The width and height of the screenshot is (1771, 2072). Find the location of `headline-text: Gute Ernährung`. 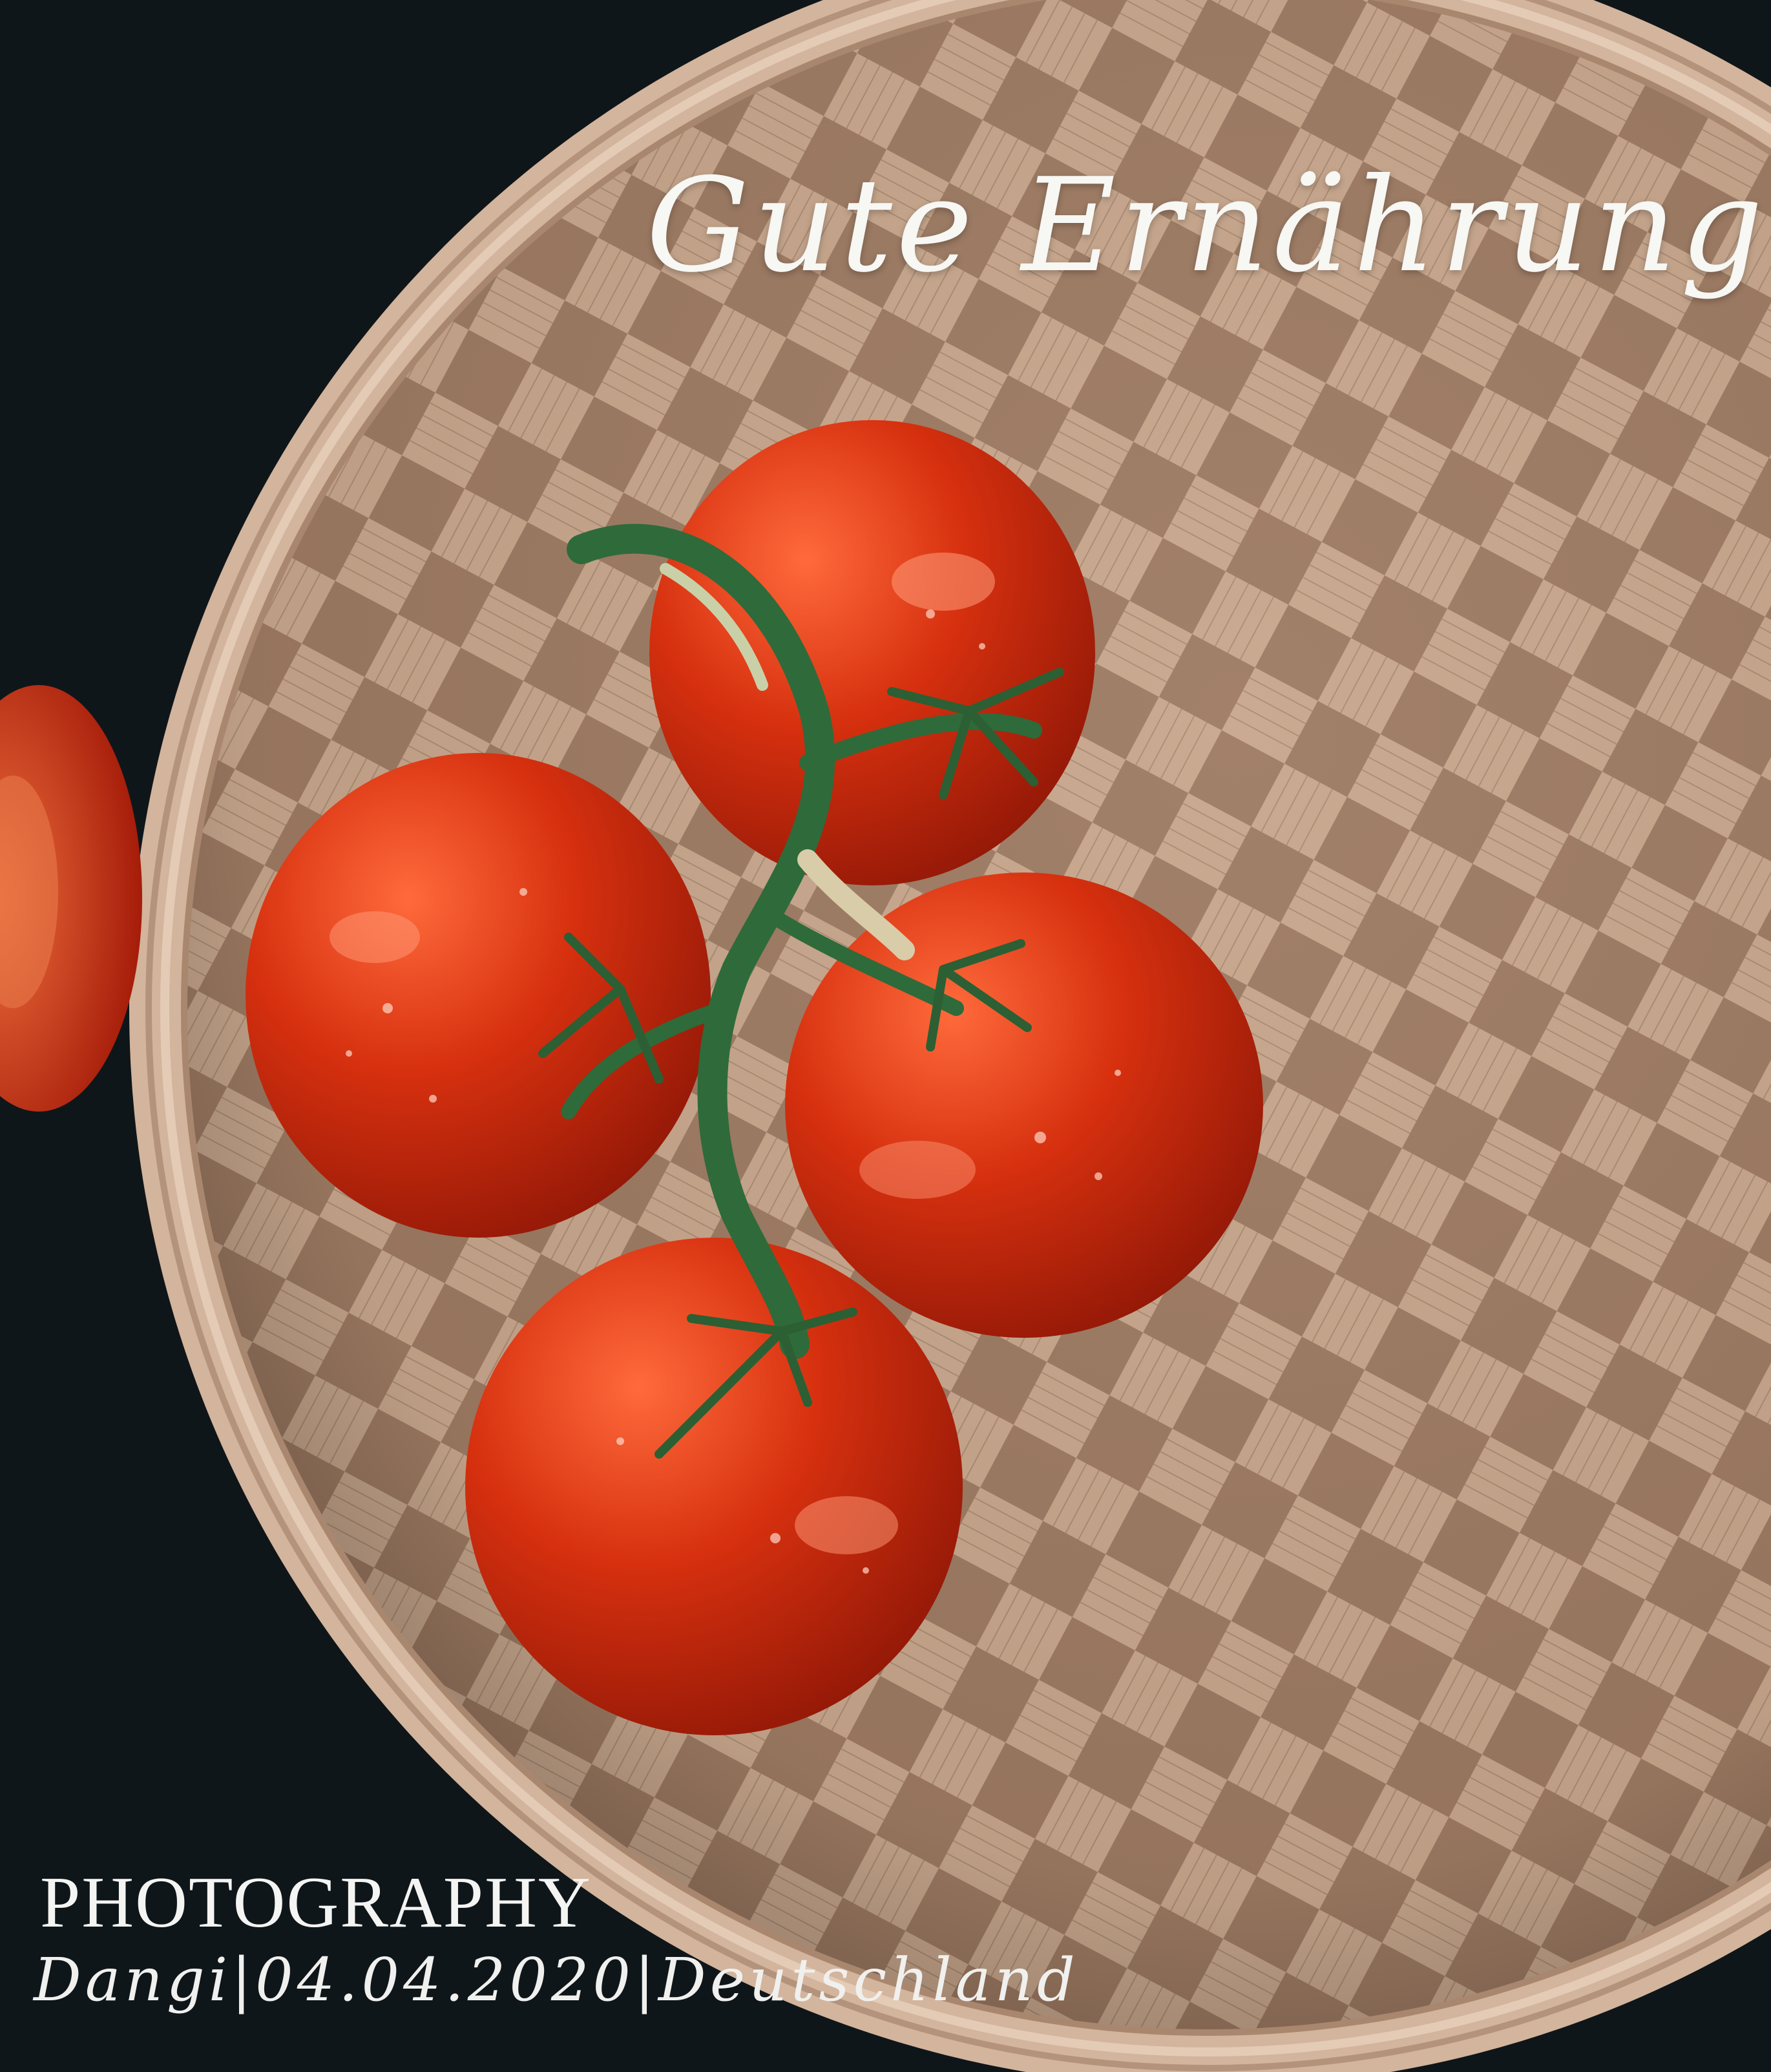

headline-text: Gute Ernährung is located at coordinates (1206, 226).